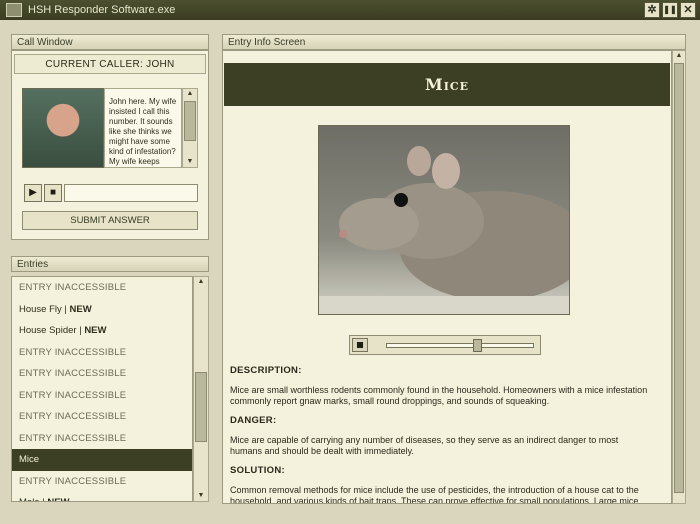  Describe the element at coordinates (102, 10) in the screenshot. I see `window-title: HSH Responder Software.exe` at that location.